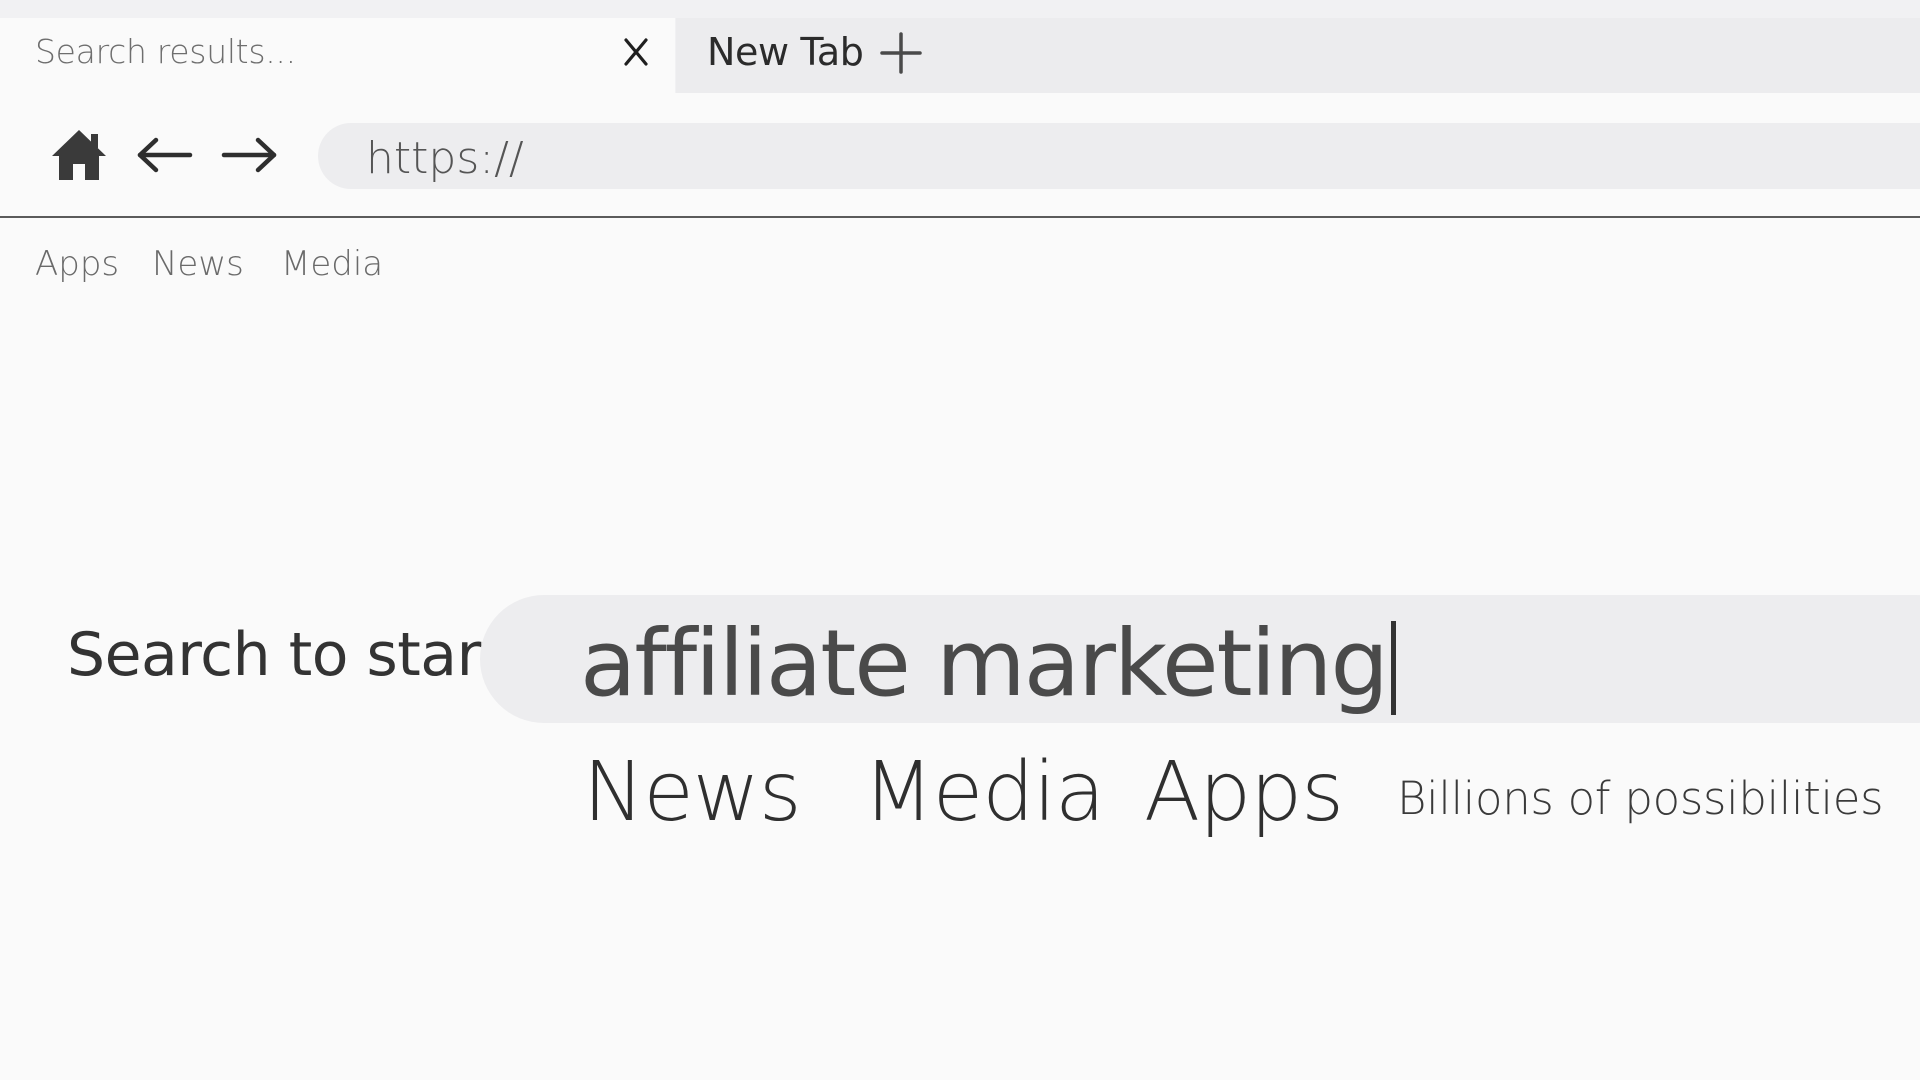  What do you see at coordinates (77, 264) in the screenshot?
I see `bookmark-apps: Apps` at bounding box center [77, 264].